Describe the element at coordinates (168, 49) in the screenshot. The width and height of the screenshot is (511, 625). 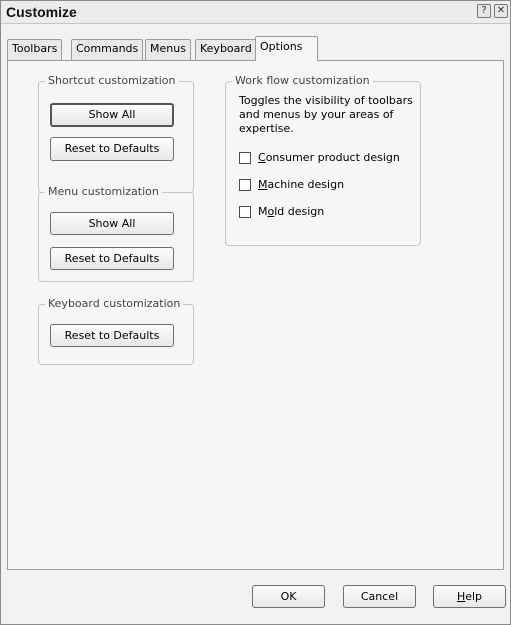
I see `tab-menus: Menus` at that location.